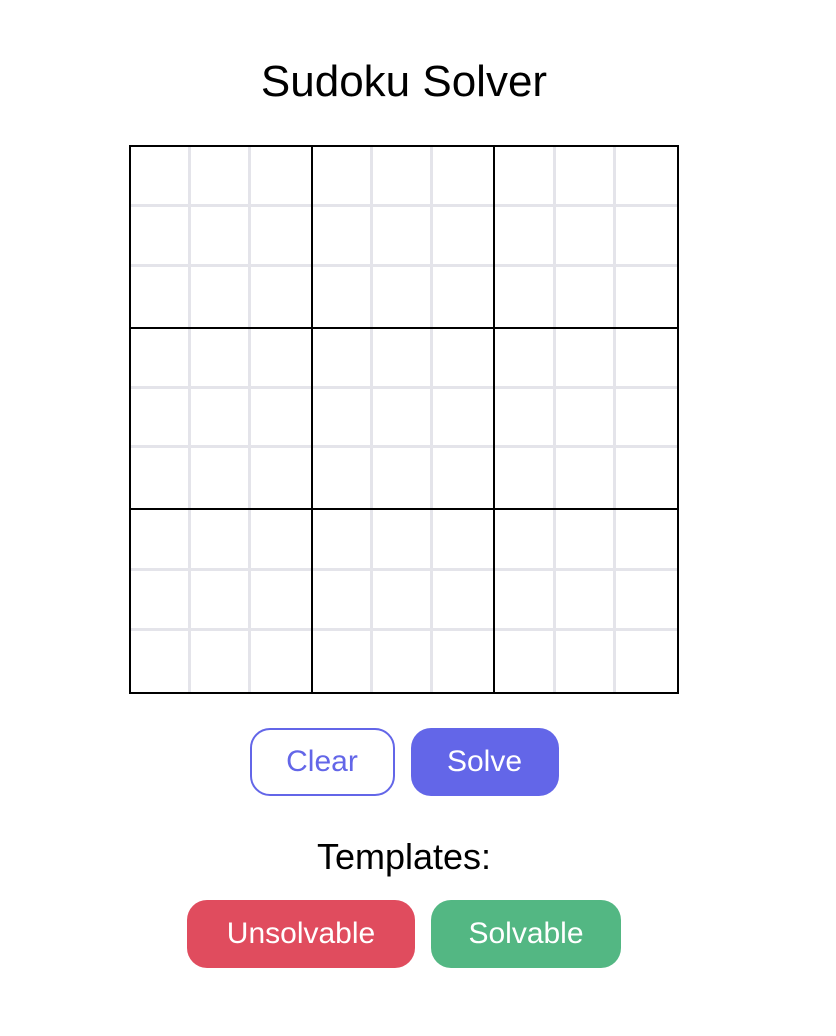  Describe the element at coordinates (404, 762) in the screenshot. I see `action-buttons: Clear Solve` at that location.